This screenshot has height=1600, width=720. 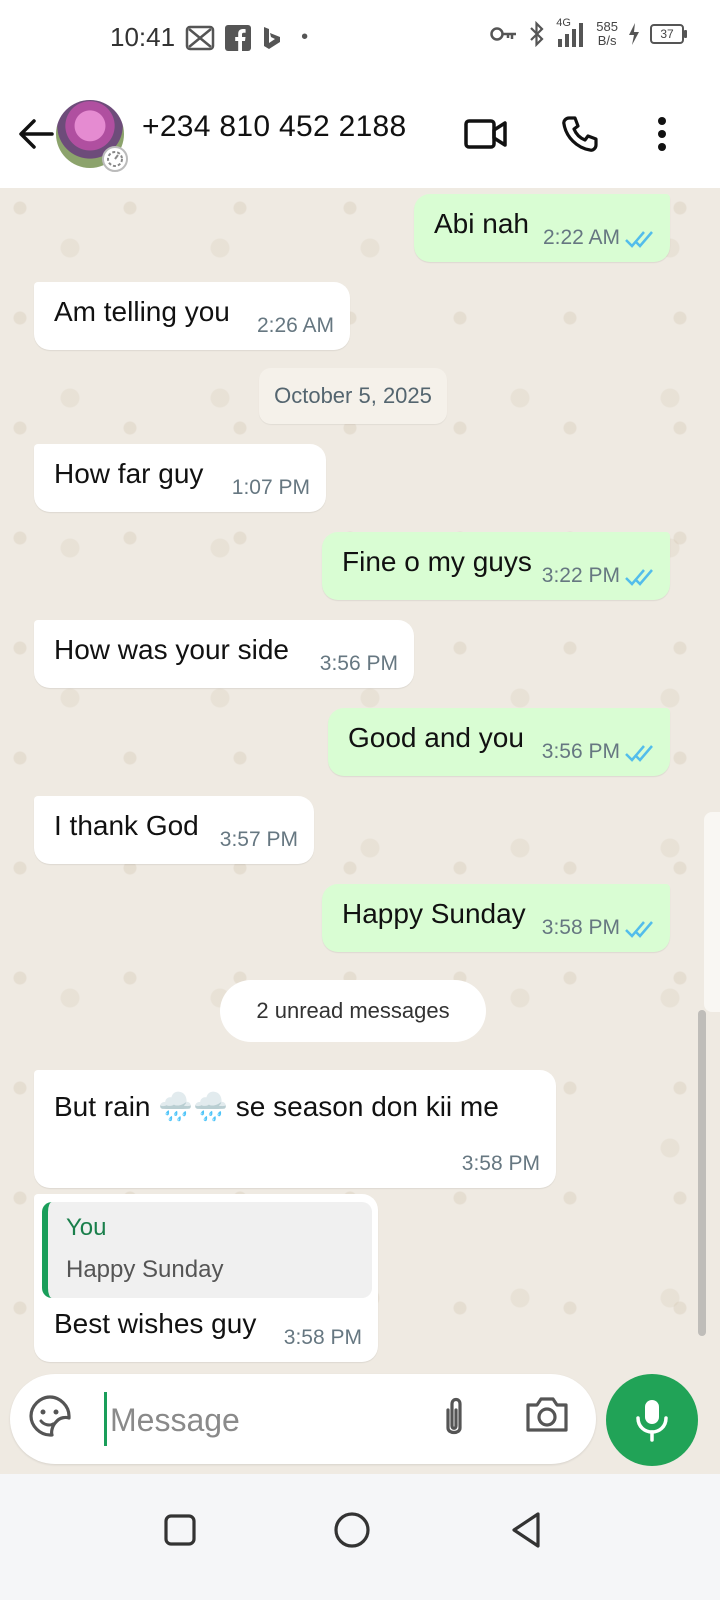 What do you see at coordinates (142, 311) in the screenshot?
I see `message-text: Am telling you` at bounding box center [142, 311].